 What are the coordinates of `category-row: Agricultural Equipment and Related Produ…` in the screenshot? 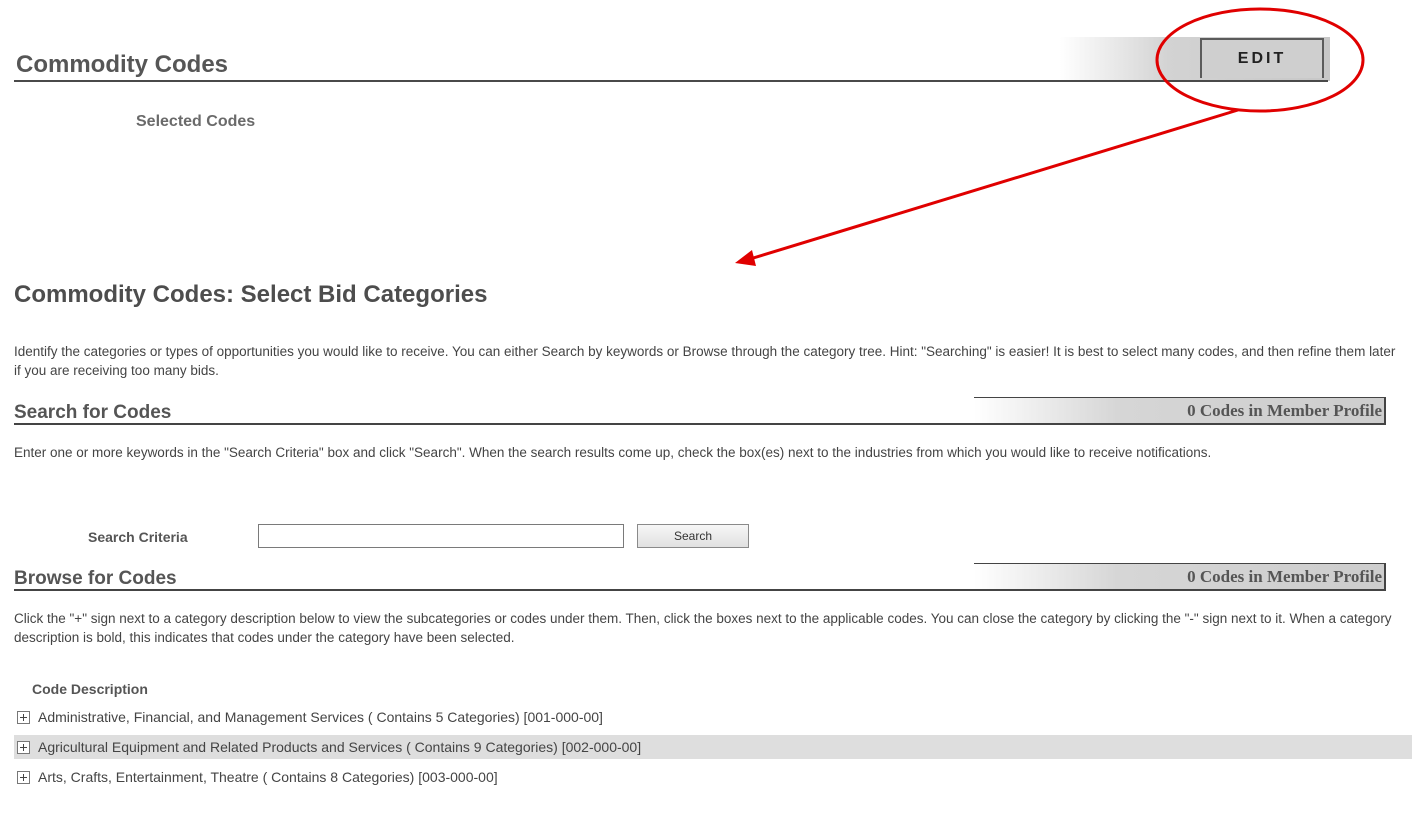 It's located at (713, 747).